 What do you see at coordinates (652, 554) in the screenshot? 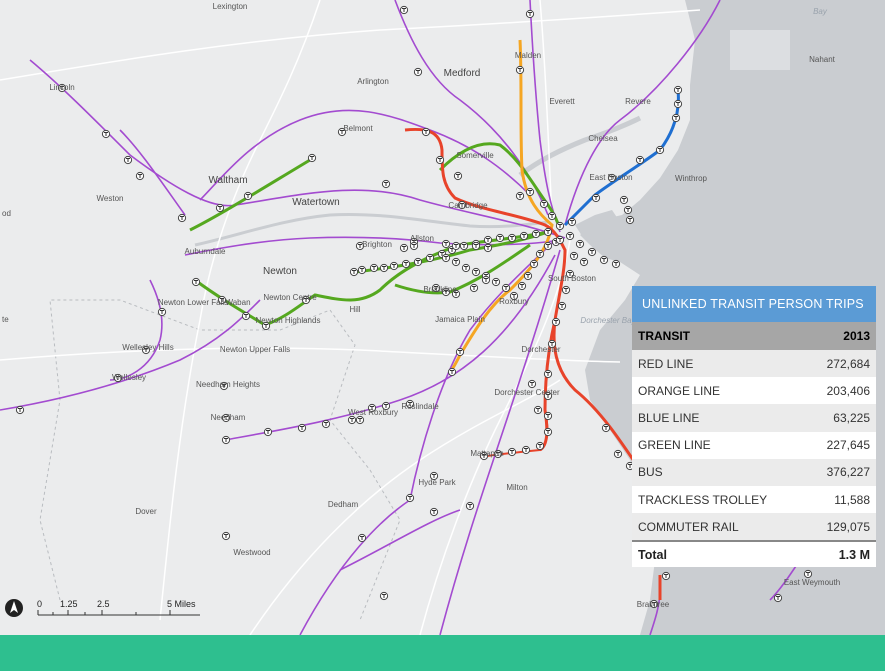
I see `total-label: Total` at bounding box center [652, 554].